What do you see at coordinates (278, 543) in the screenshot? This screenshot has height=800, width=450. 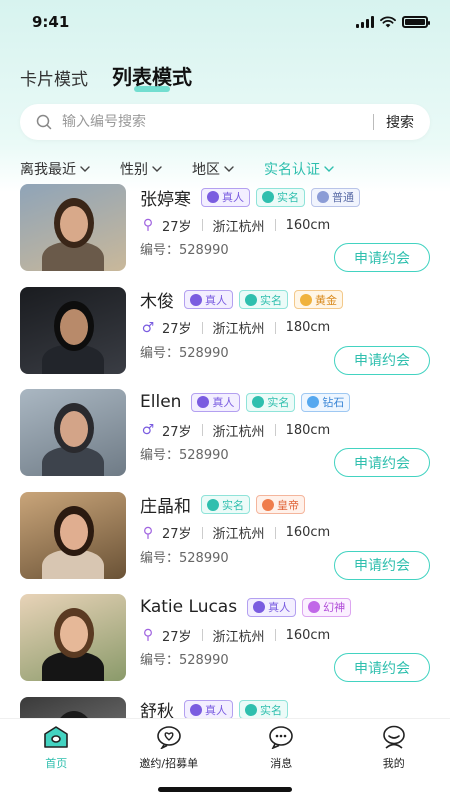 I see `user-info: 庄晶和 实名 皇帝 ⚲ 27岁 浙江杭州 160cm 编号：528990 申请约会` at bounding box center [278, 543].